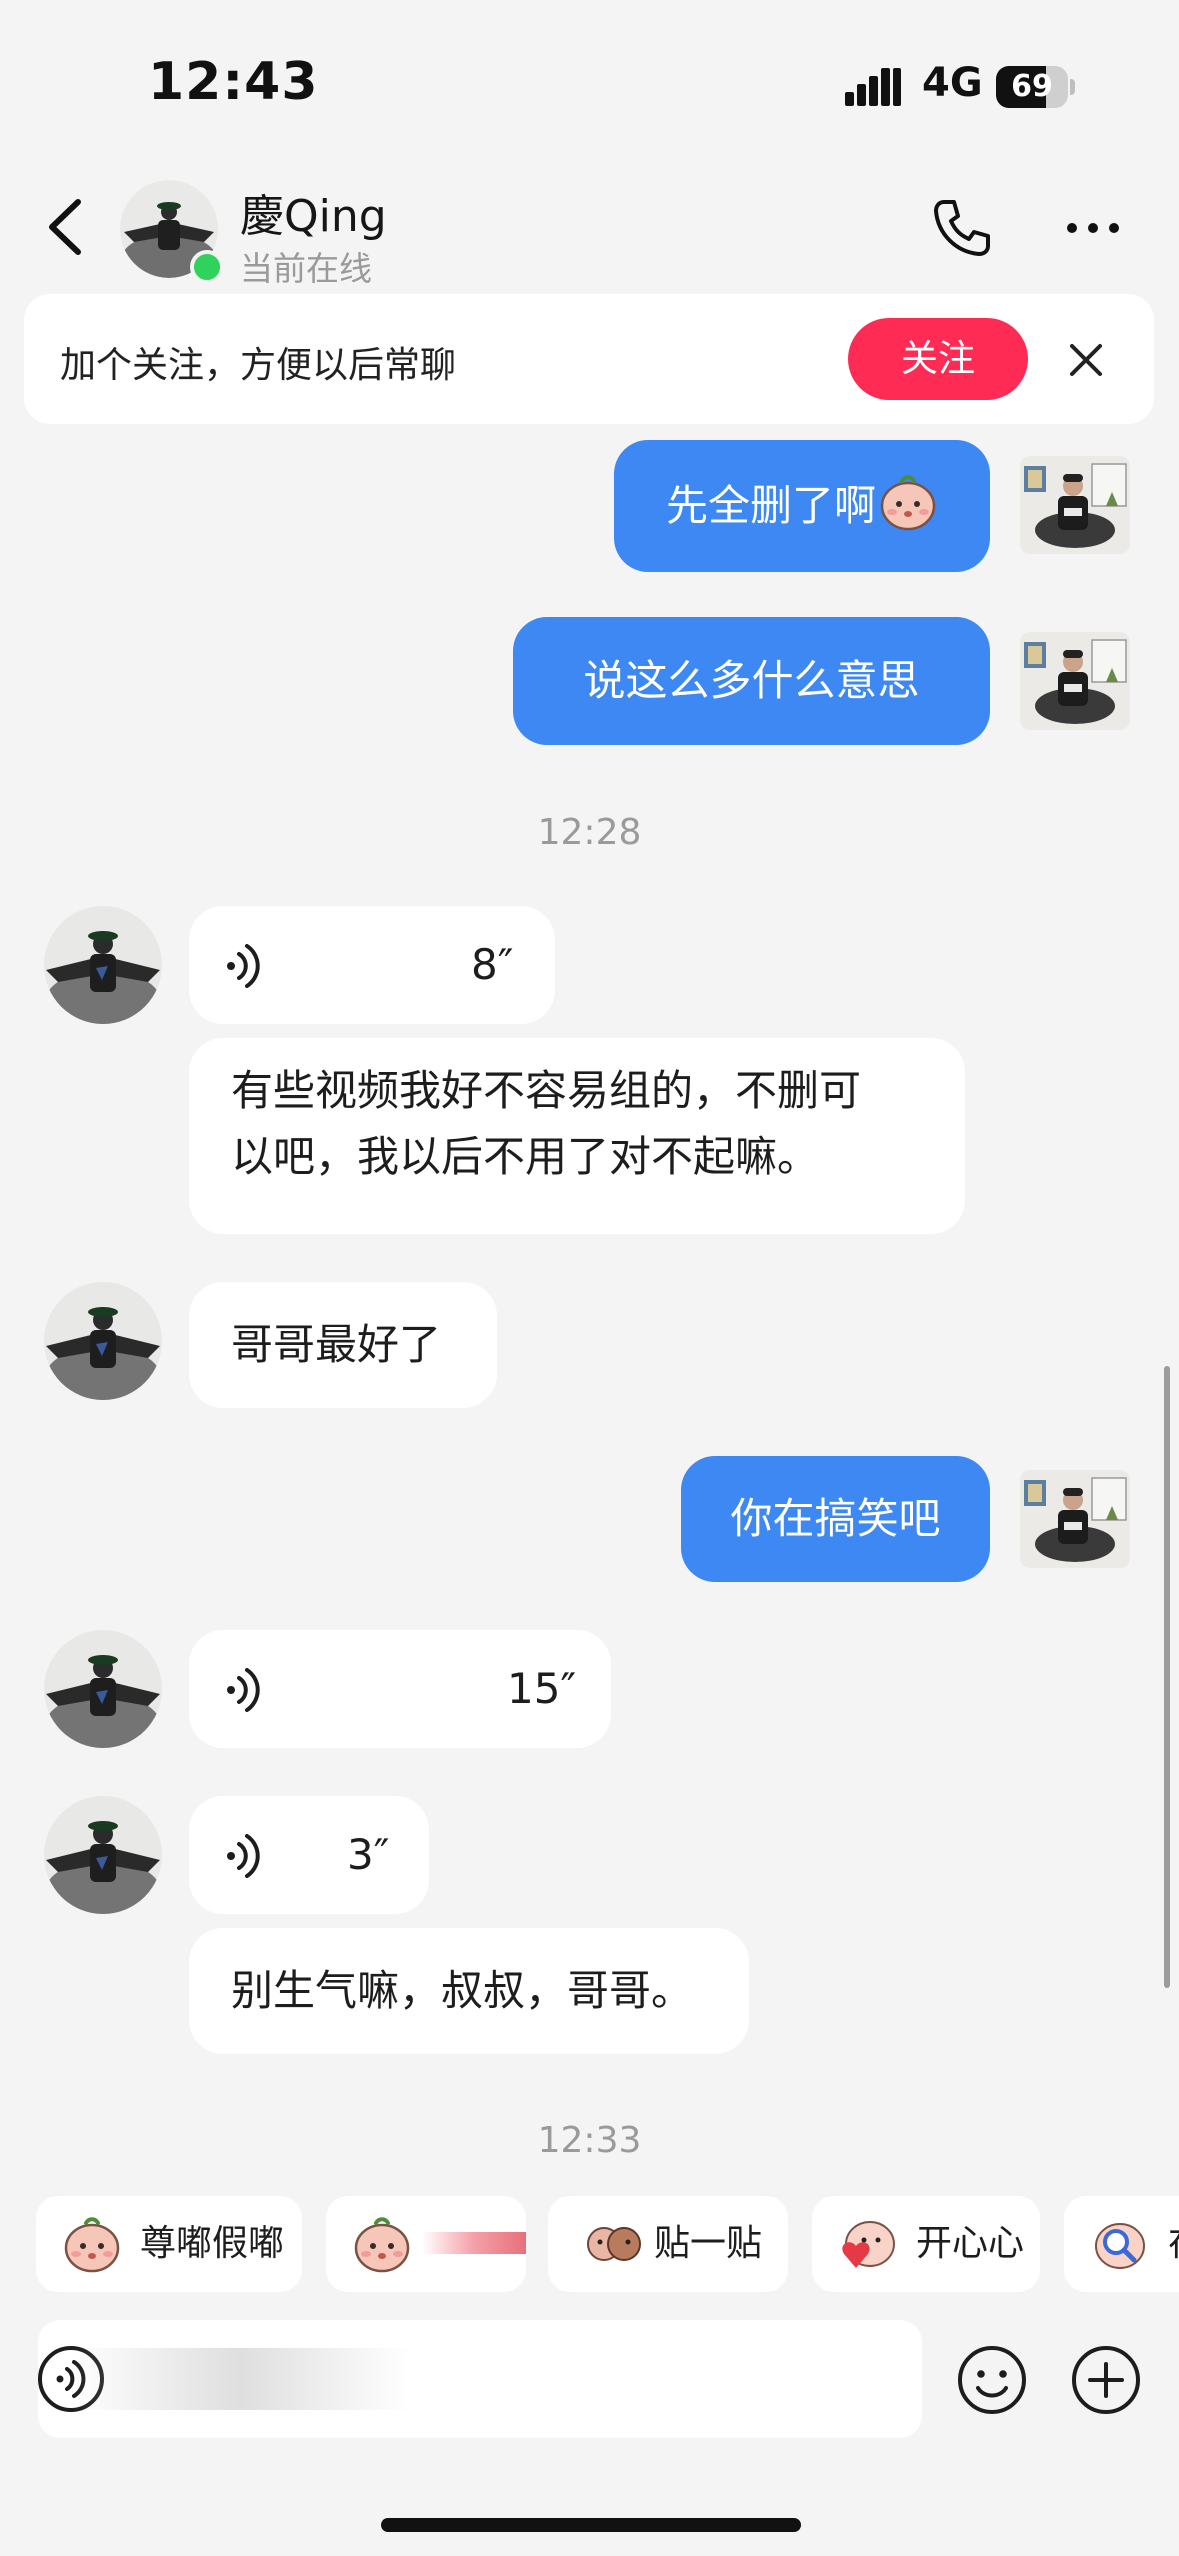 The image size is (1179, 2556). I want to click on message-text: 先全删了啊, so click(770, 505).